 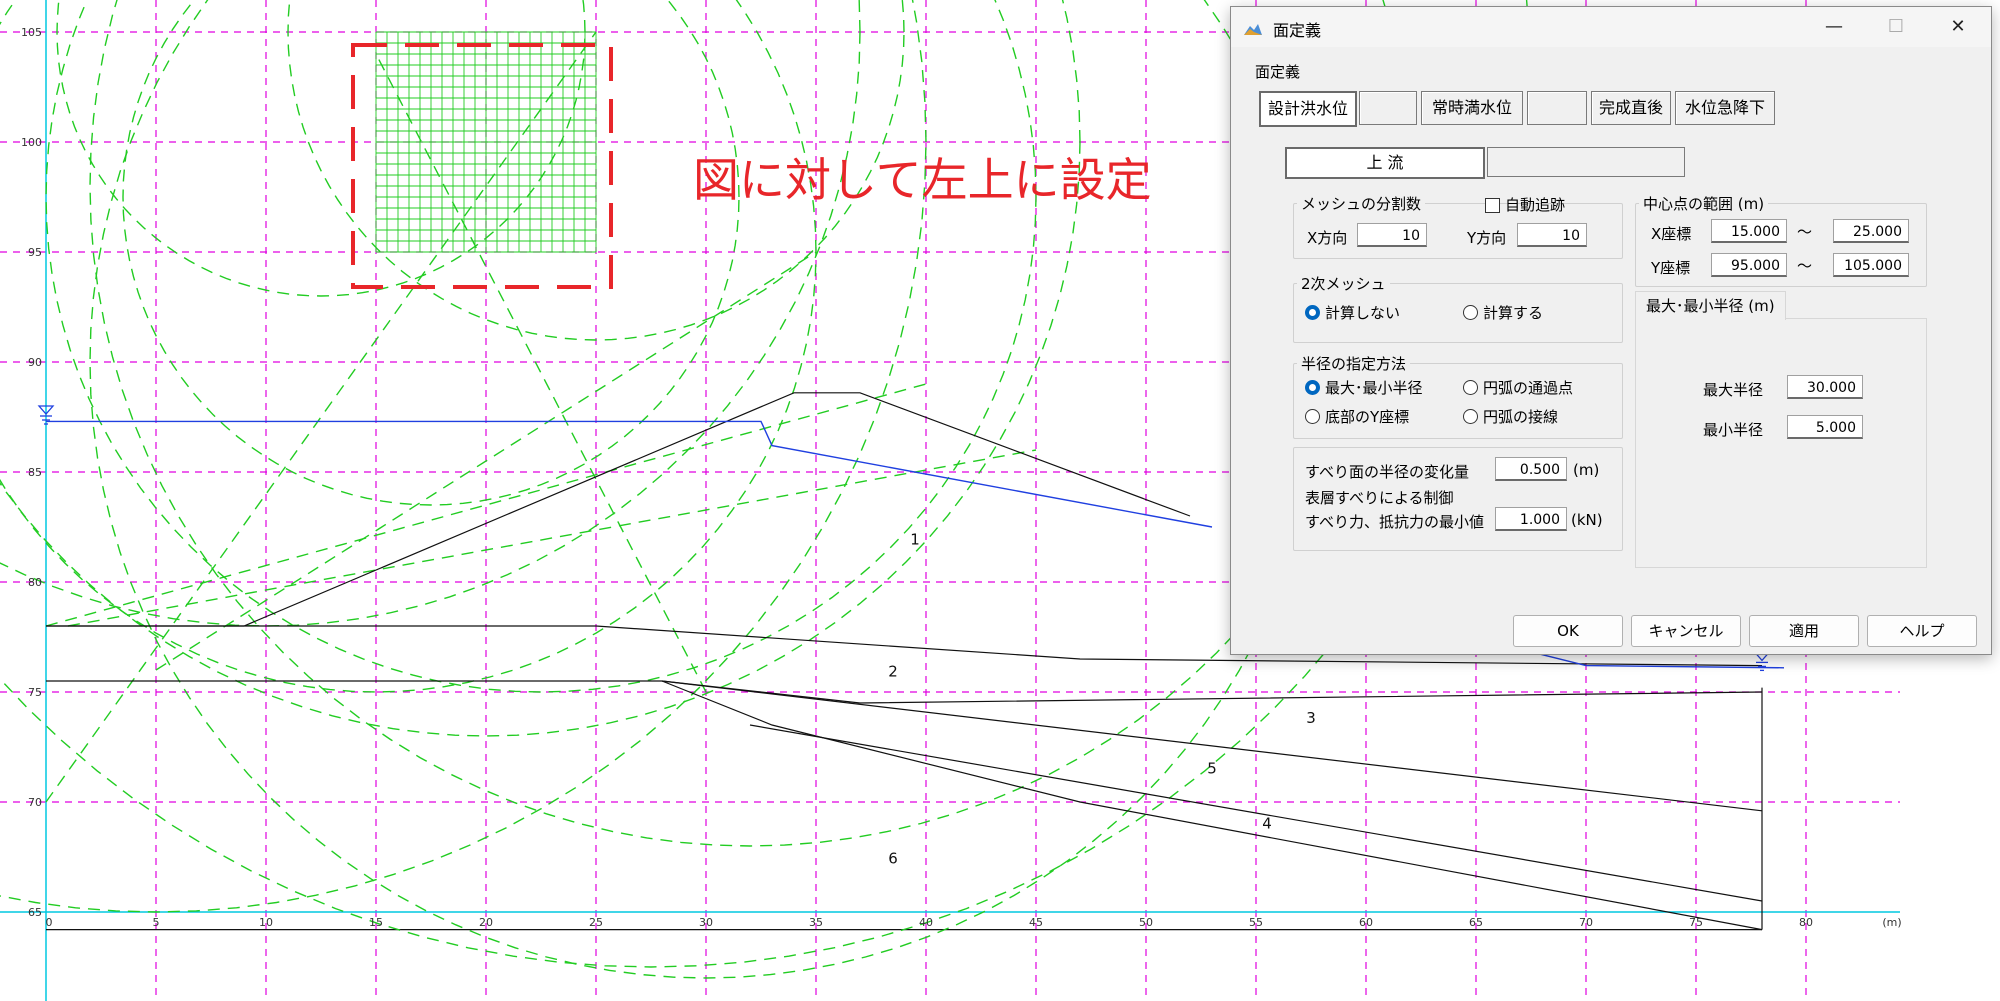 I want to click on layer-label: 3, so click(x=1311, y=718).